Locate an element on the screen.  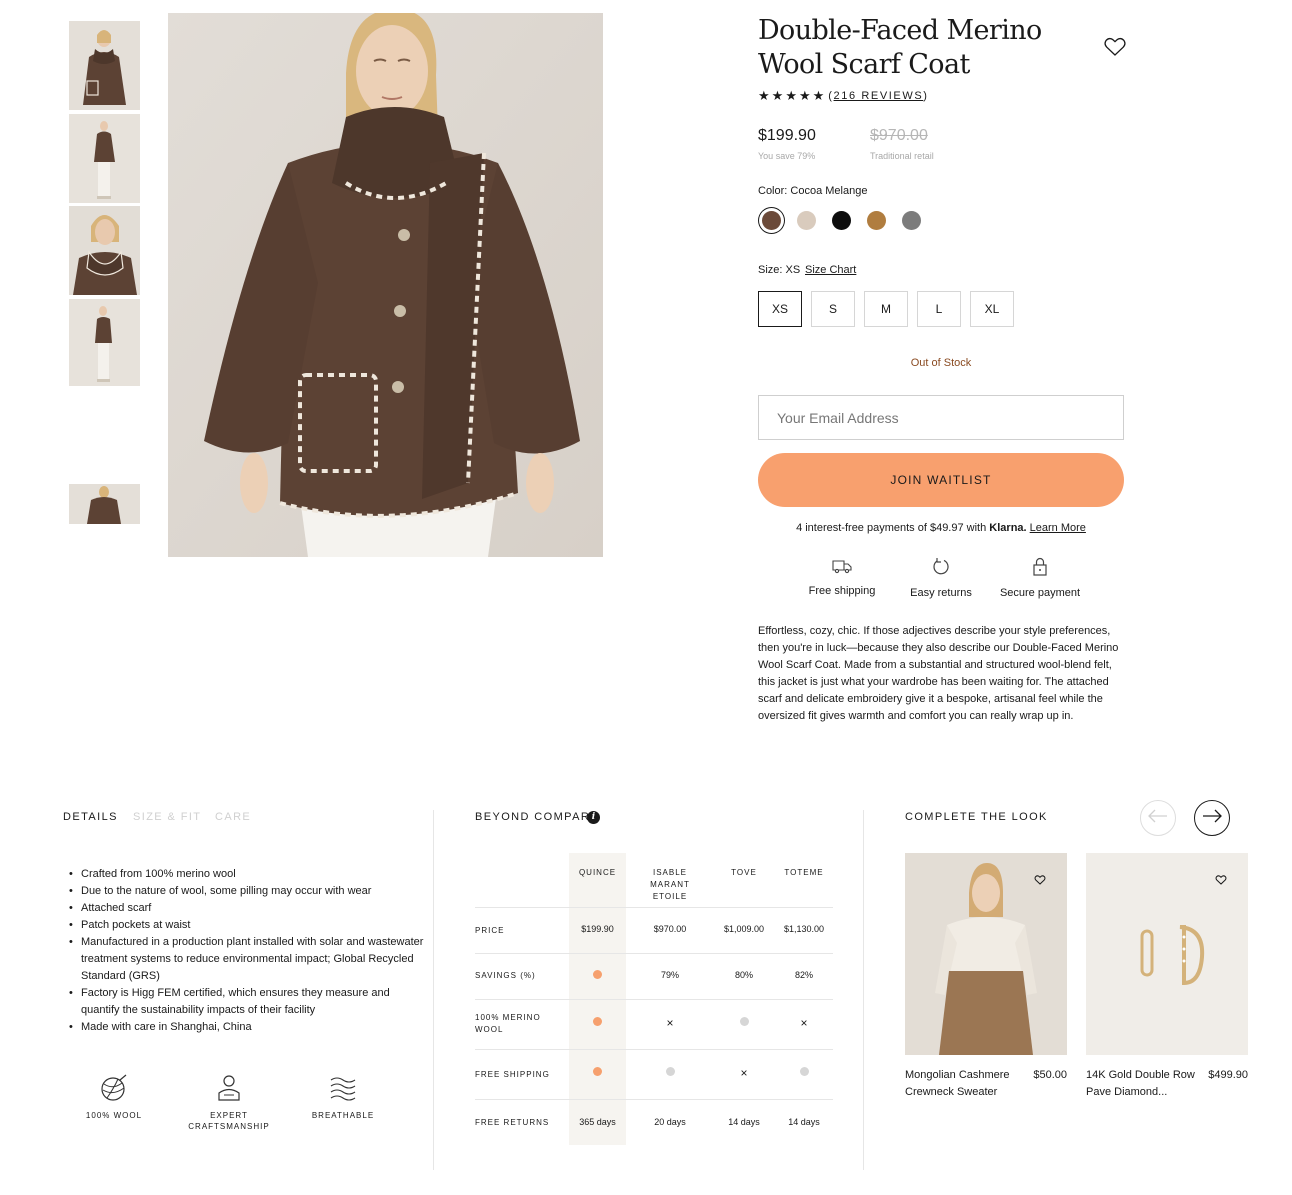
arrow-left-icon is located at coordinates (1158, 818).